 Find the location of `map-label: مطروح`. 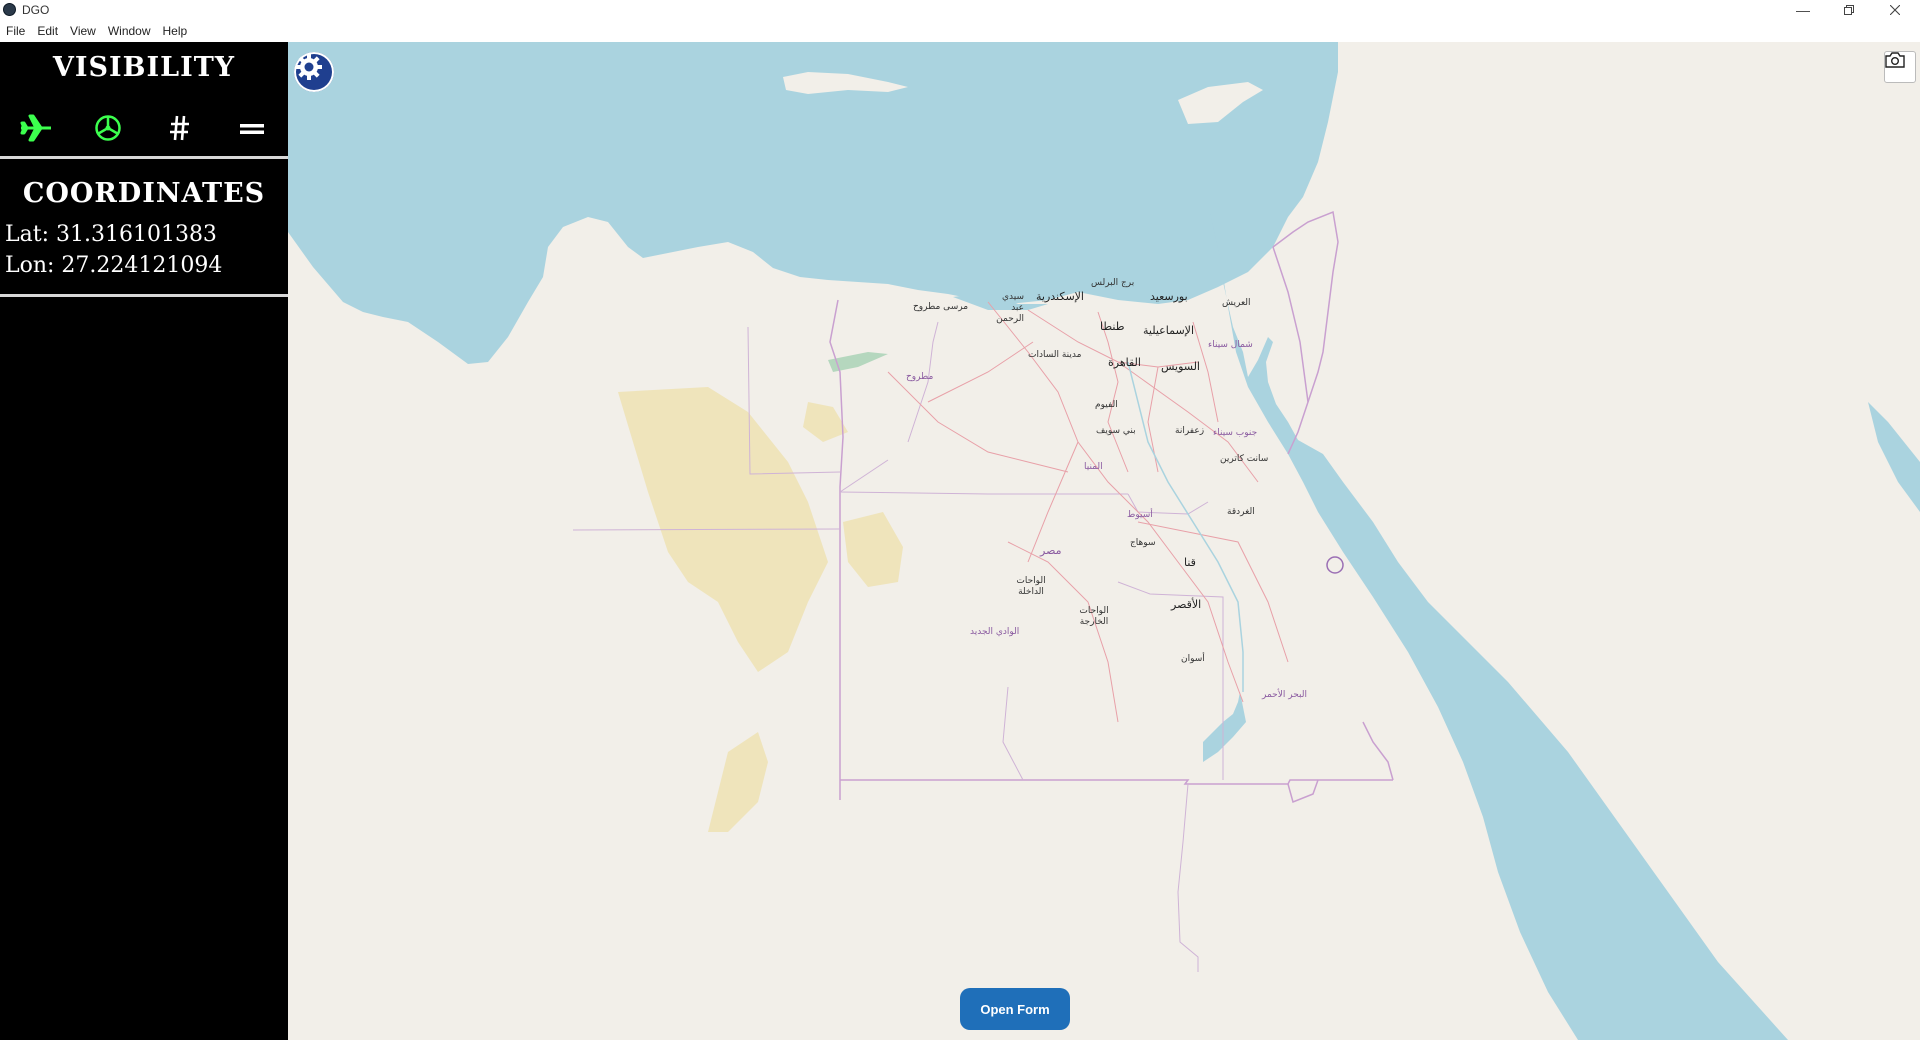

map-label: مطروح is located at coordinates (920, 377).